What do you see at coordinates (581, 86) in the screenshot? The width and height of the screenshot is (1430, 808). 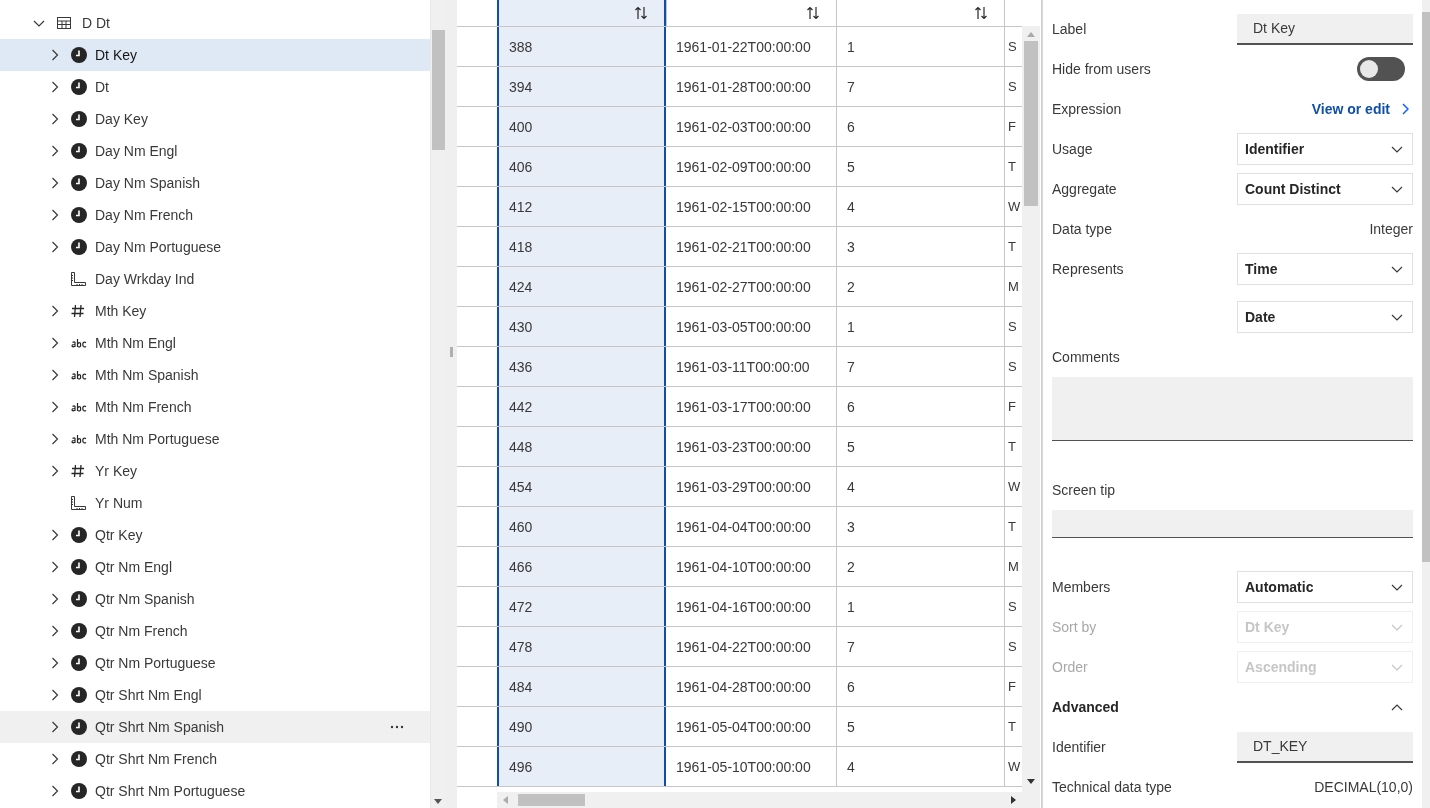 I see `table-cell: 394` at bounding box center [581, 86].